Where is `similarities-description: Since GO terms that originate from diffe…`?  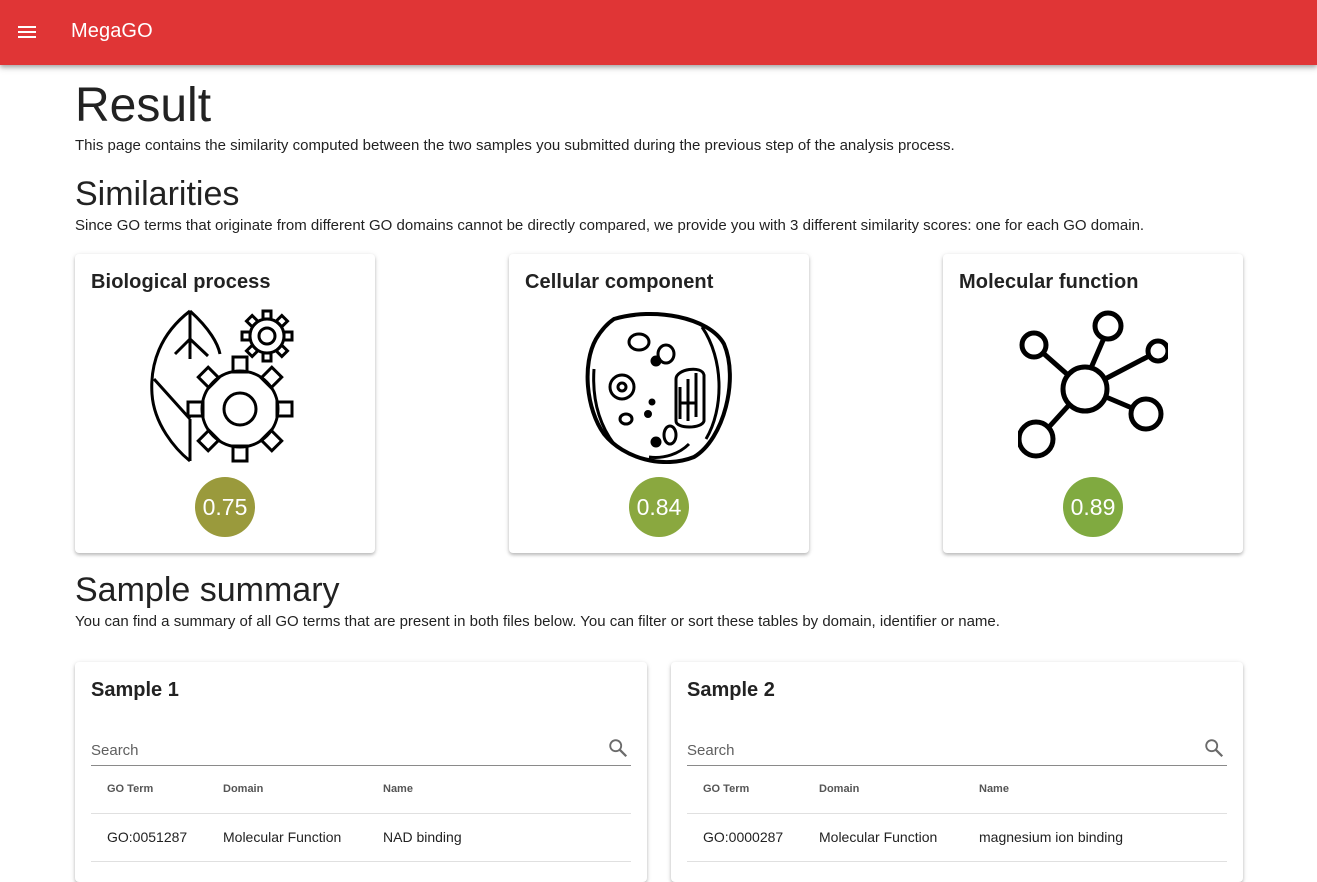
similarities-description: Since GO terms that originate from diffe… is located at coordinates (610, 225).